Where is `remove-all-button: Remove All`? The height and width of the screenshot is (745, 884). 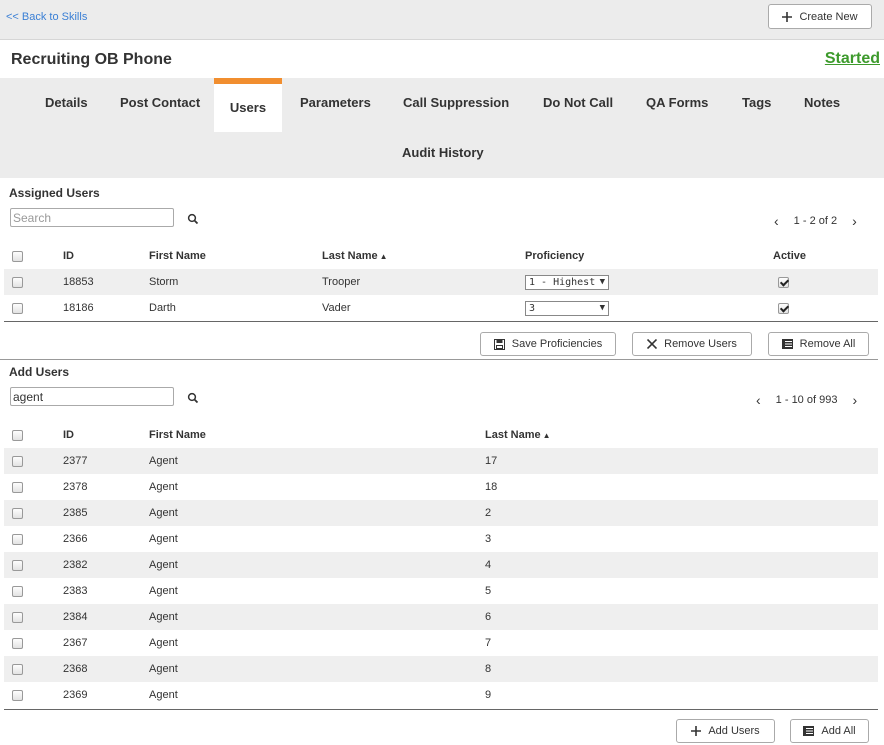
remove-all-button: Remove All is located at coordinates (818, 344).